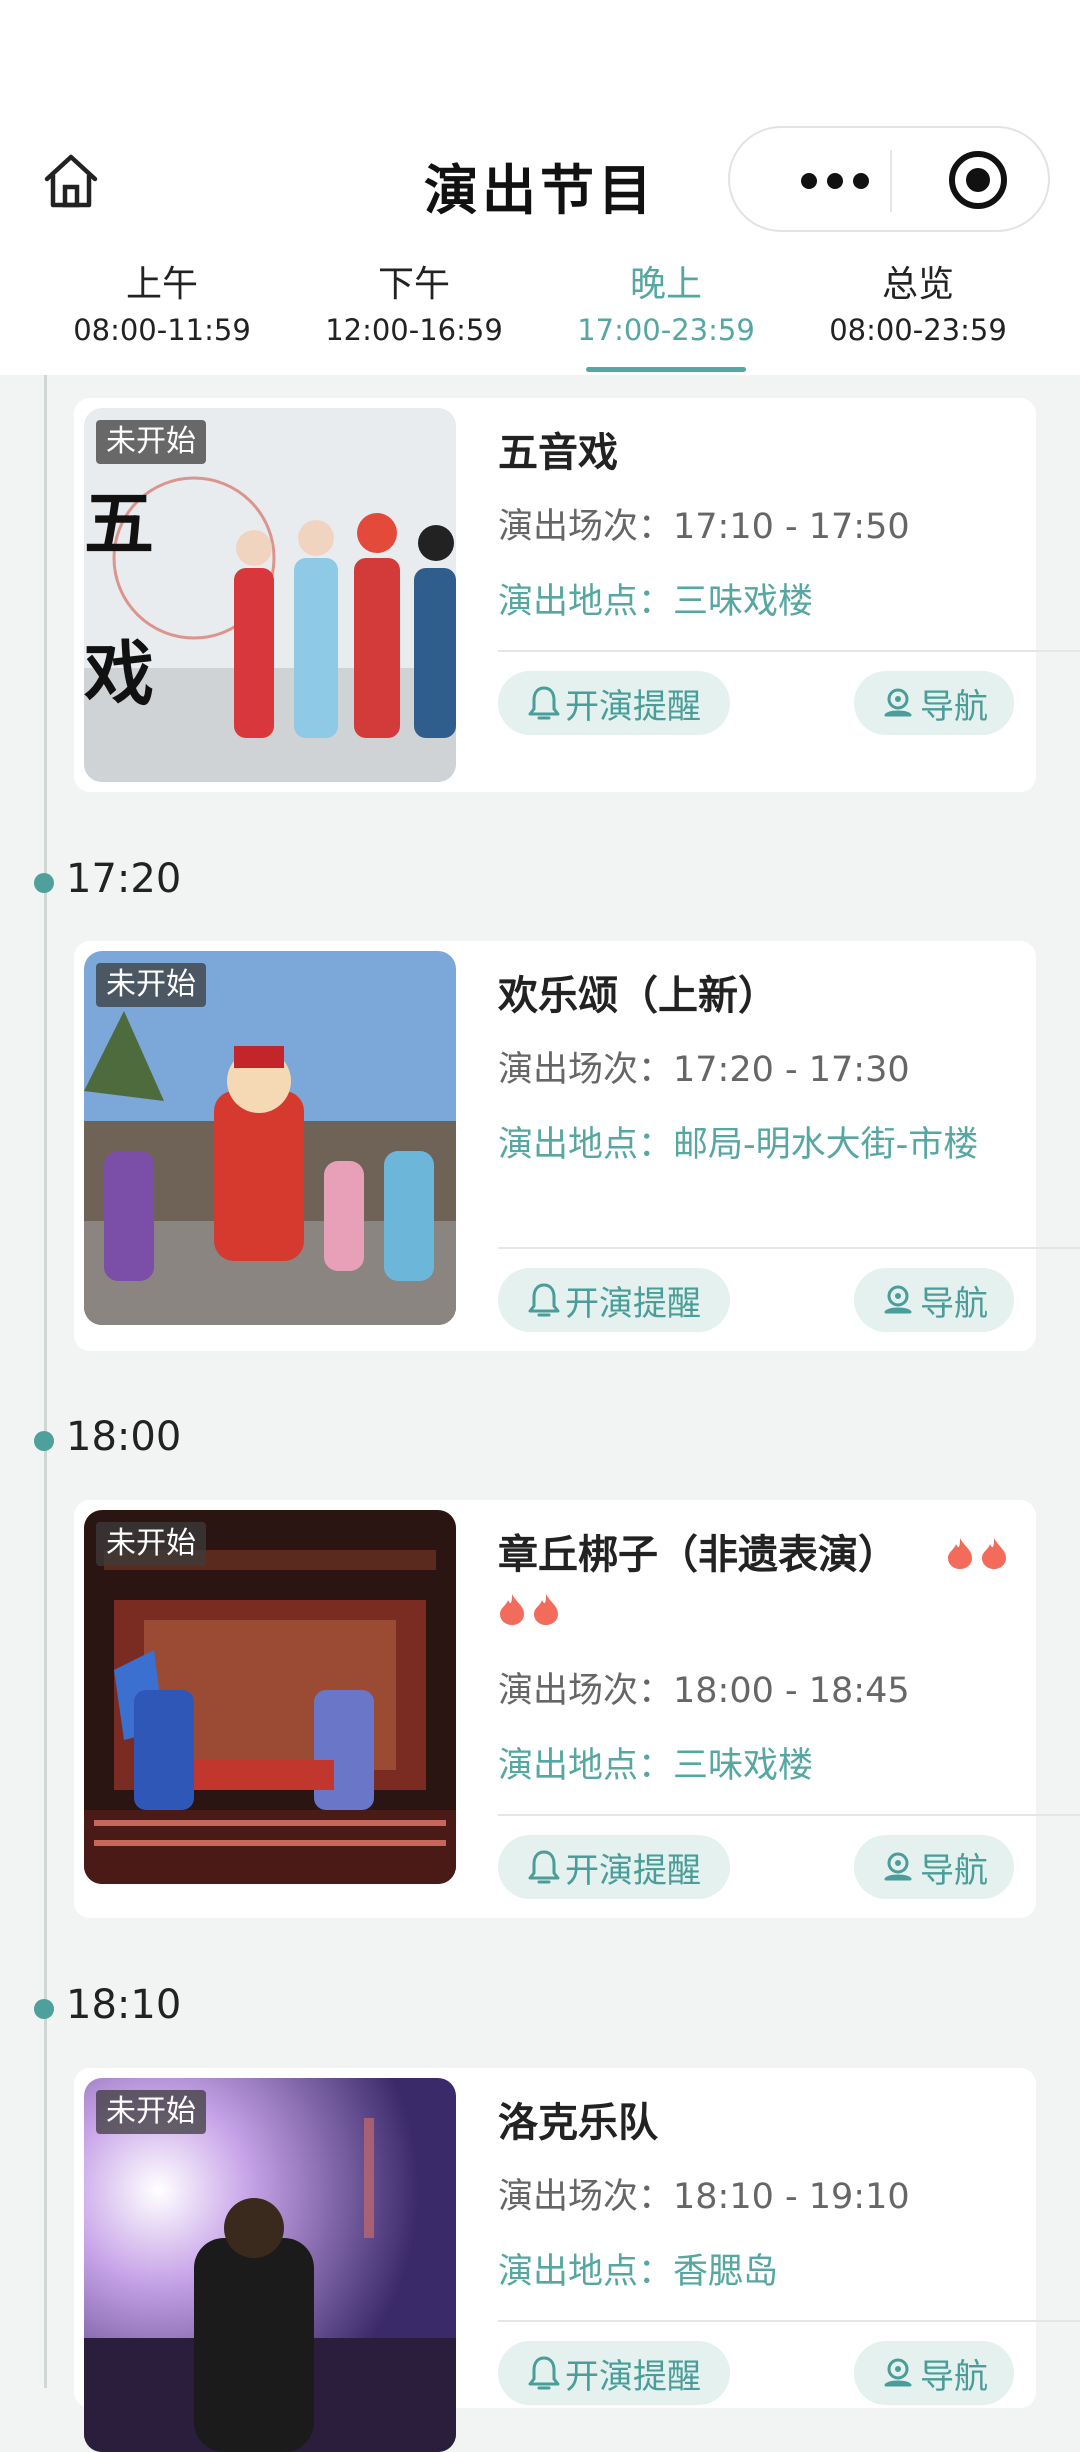 This screenshot has width=1080, height=2452. I want to click on tab-label: 晚上, so click(665, 284).